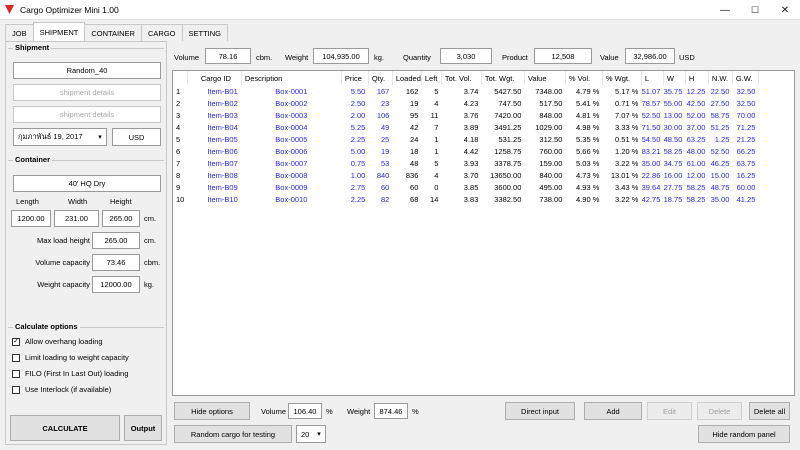  I want to click on option-filo: FILO (First In Last Out) loading, so click(70, 373).